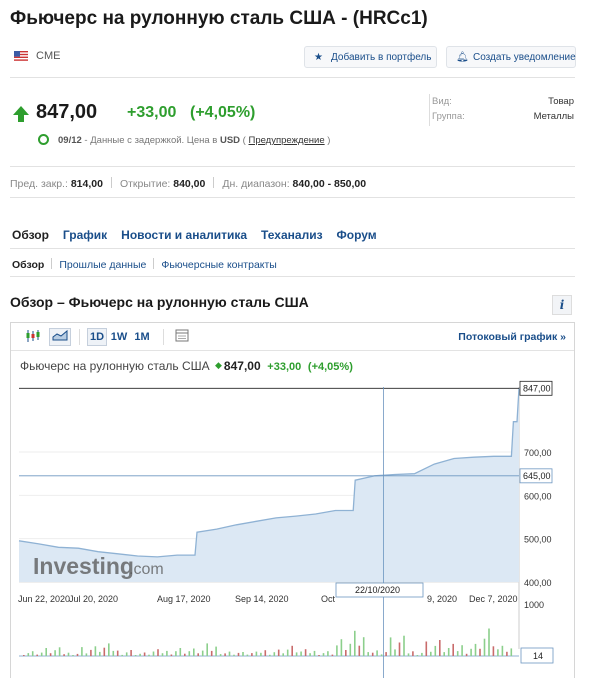 Image resolution: width=590 pixels, height=678 pixels. What do you see at coordinates (115, 366) in the screenshot?
I see `chart-instrument-name: Фьючерс на рулонную сталь США` at bounding box center [115, 366].